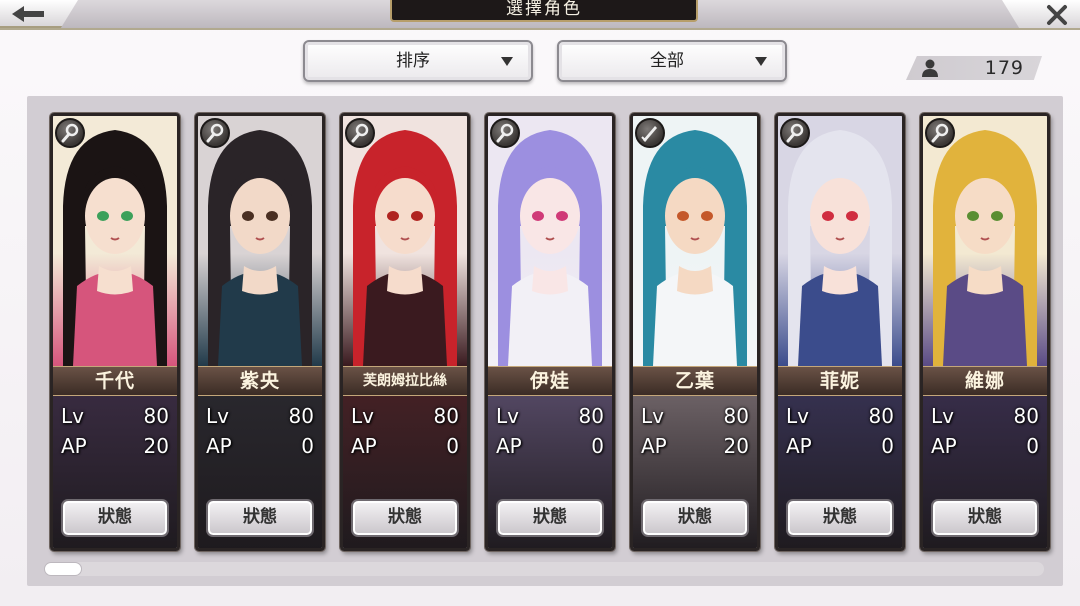 The image size is (1080, 606). What do you see at coordinates (544, 569) in the screenshot?
I see `horizontal-scrollbar` at bounding box center [544, 569].